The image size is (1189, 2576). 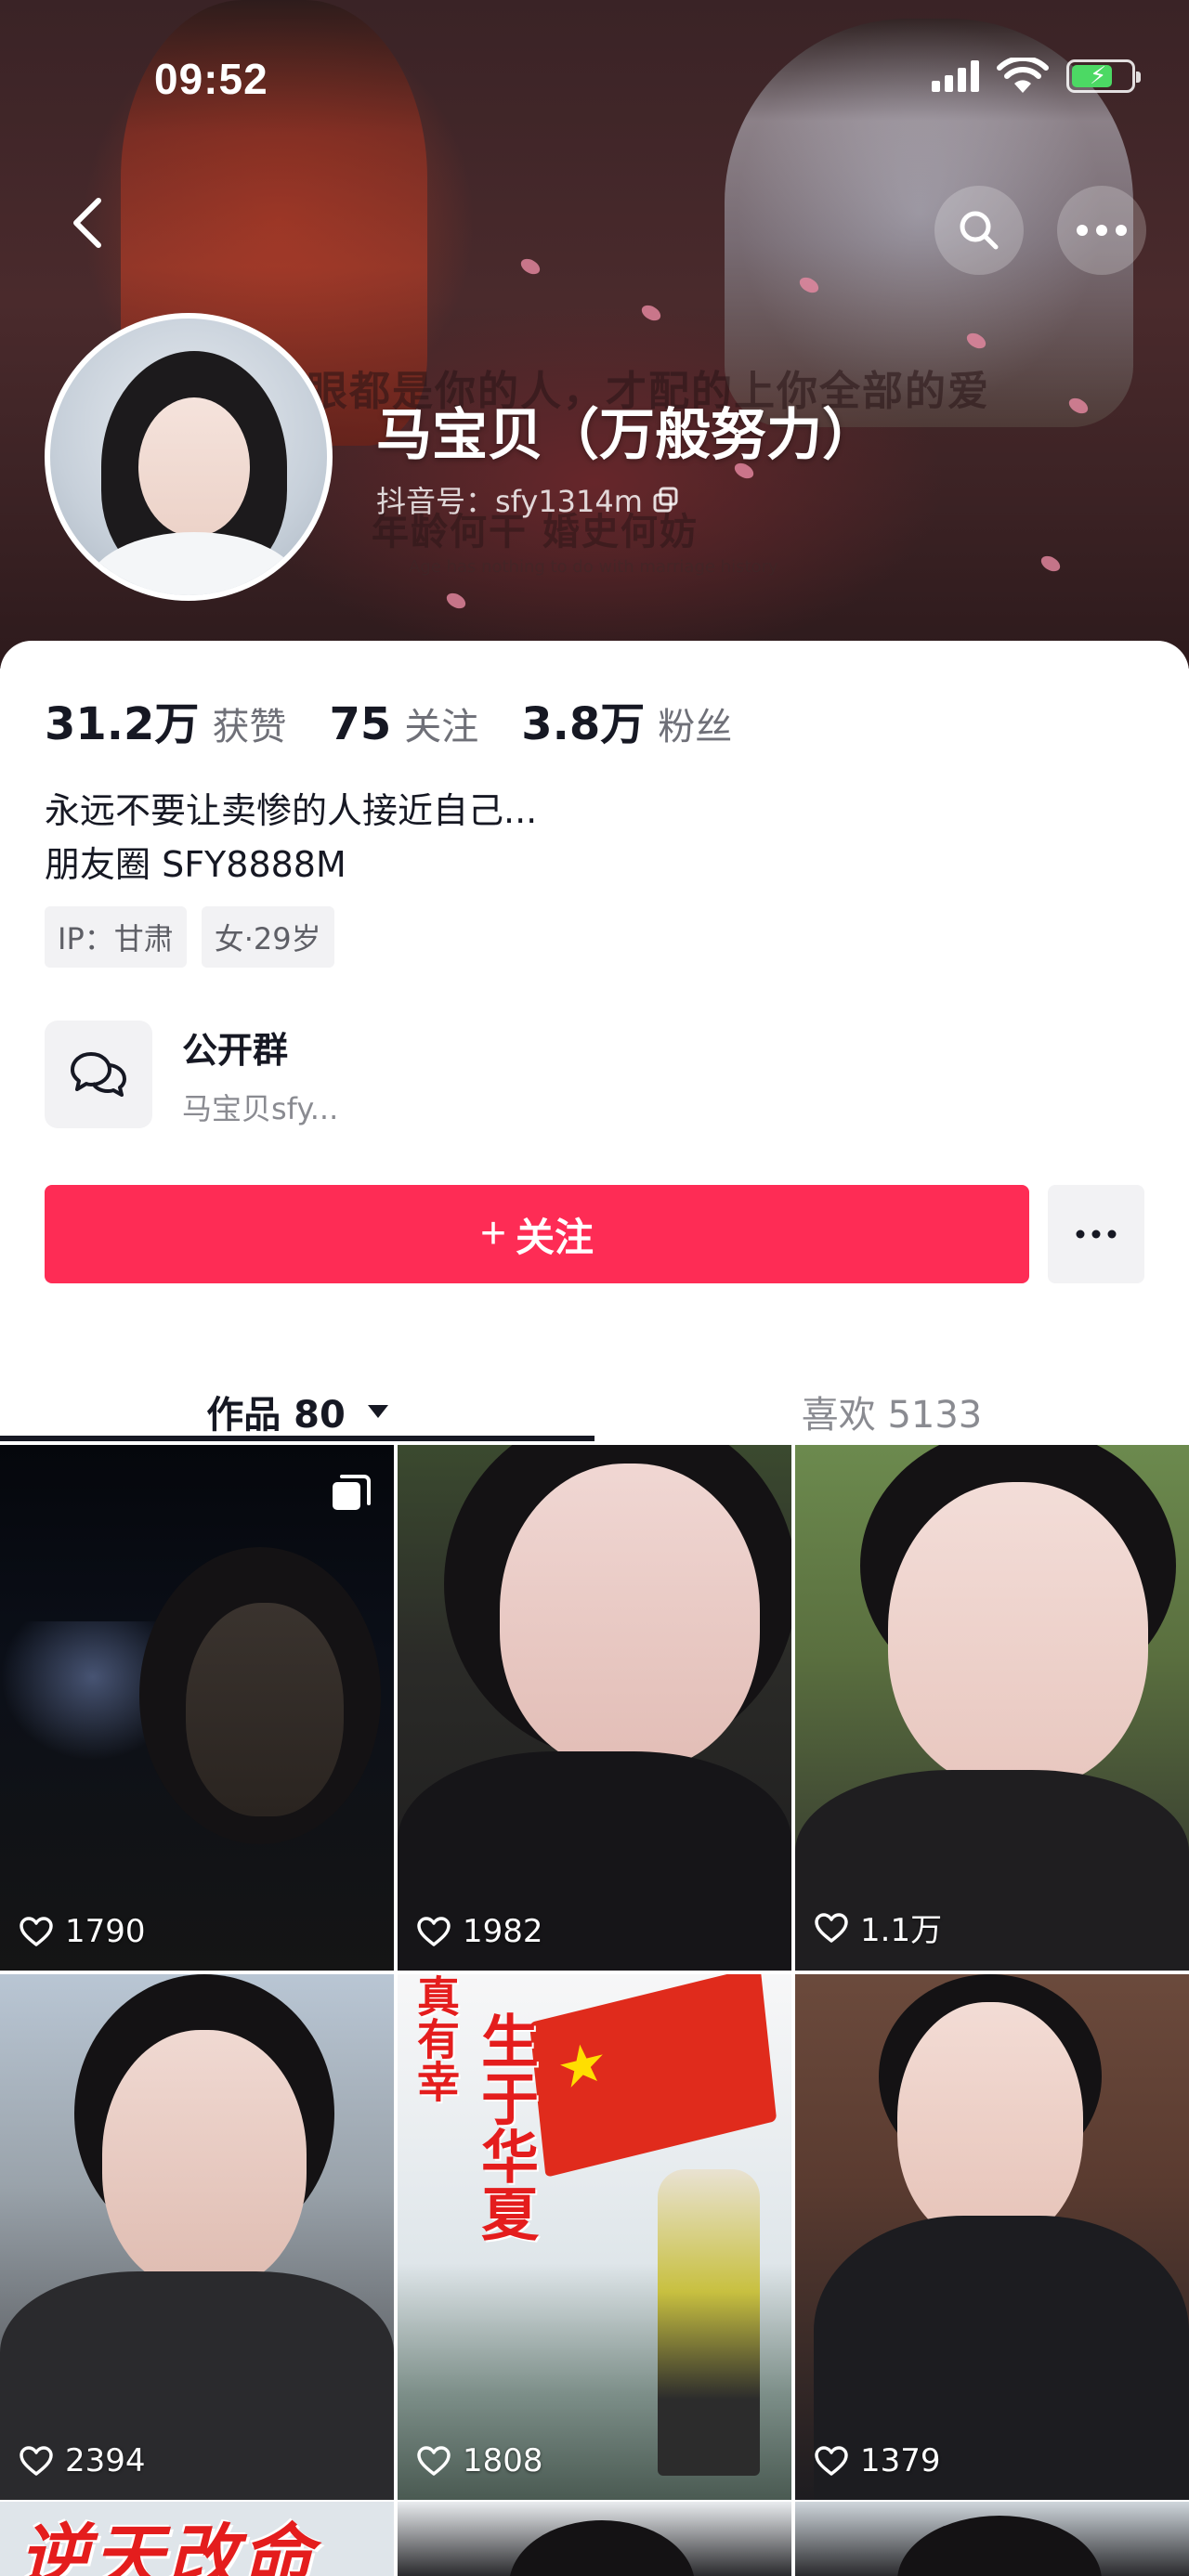 I want to click on douyin-id: 抖音号：sfy1314m, so click(x=528, y=499).